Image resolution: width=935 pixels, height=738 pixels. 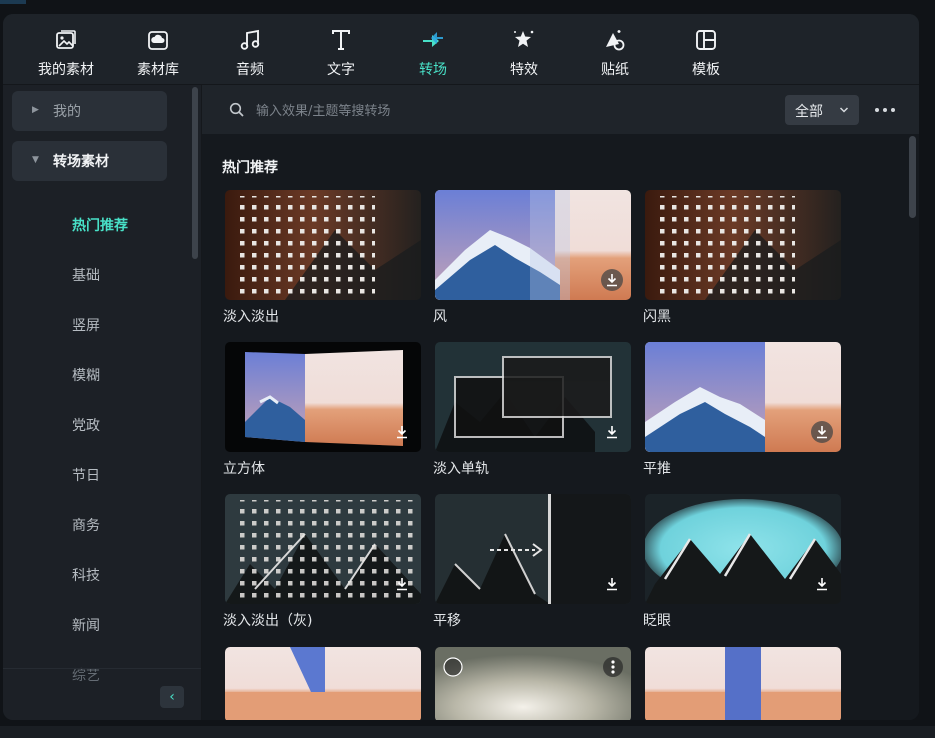 I want to click on chevron-left-icon: ‹, so click(x=172, y=697).